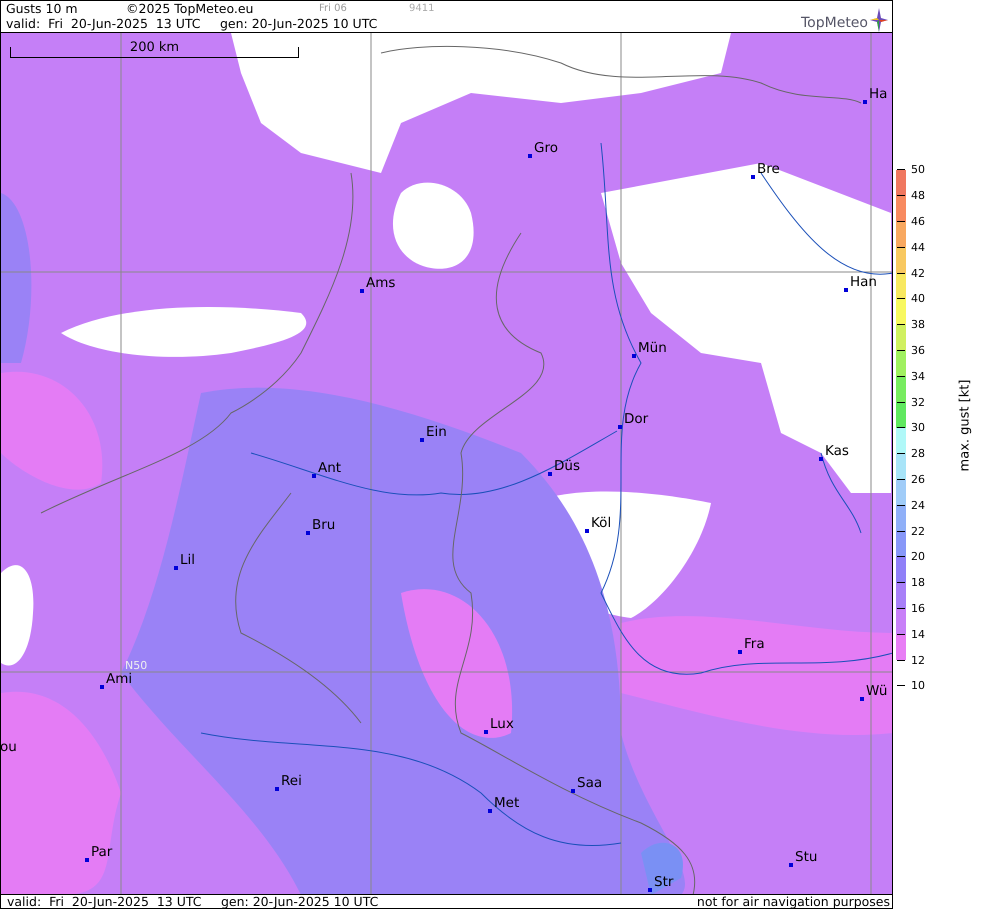 This screenshot has height=909, width=983. I want to click on city-label: Düs, so click(567, 466).